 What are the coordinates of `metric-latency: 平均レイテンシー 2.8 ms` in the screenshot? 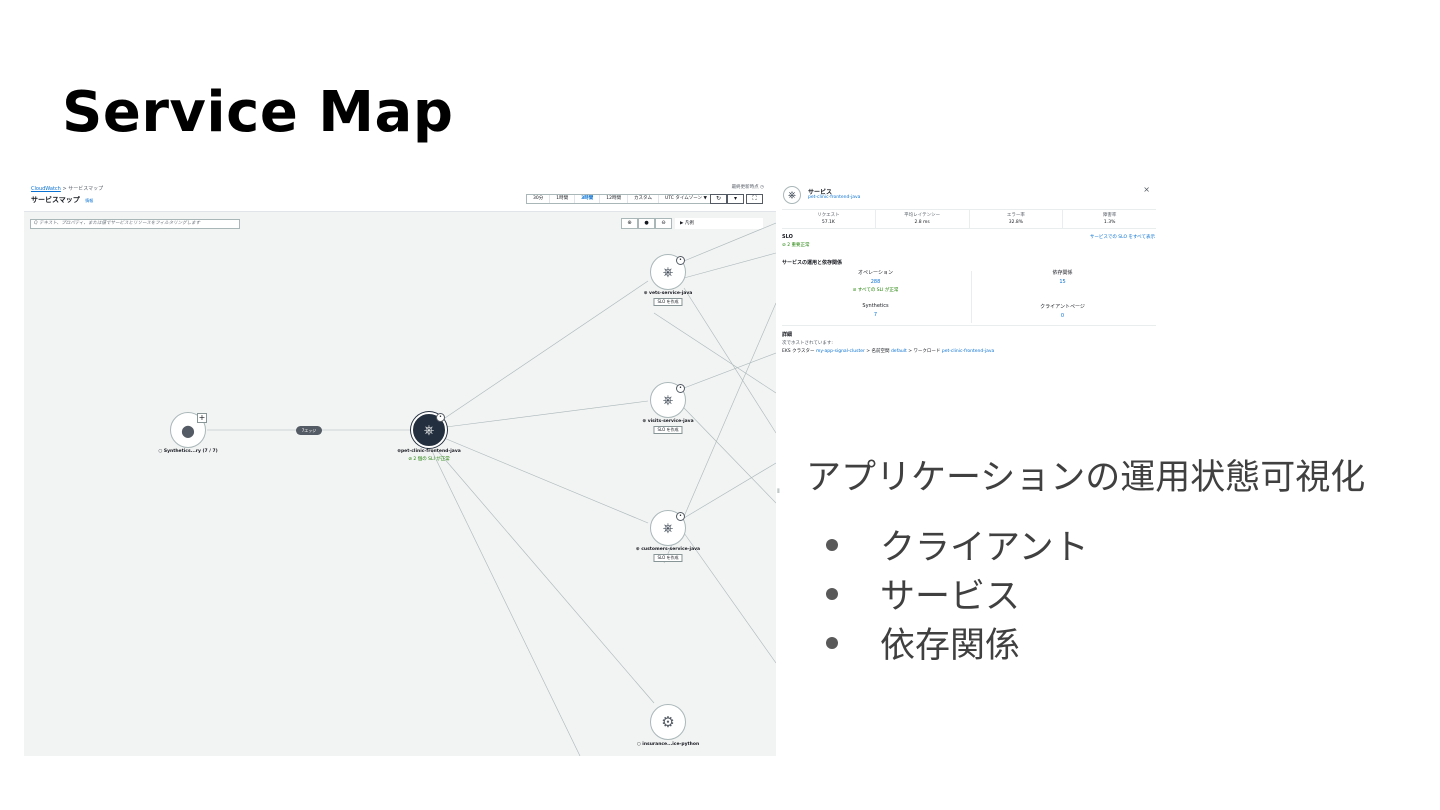 It's located at (923, 219).